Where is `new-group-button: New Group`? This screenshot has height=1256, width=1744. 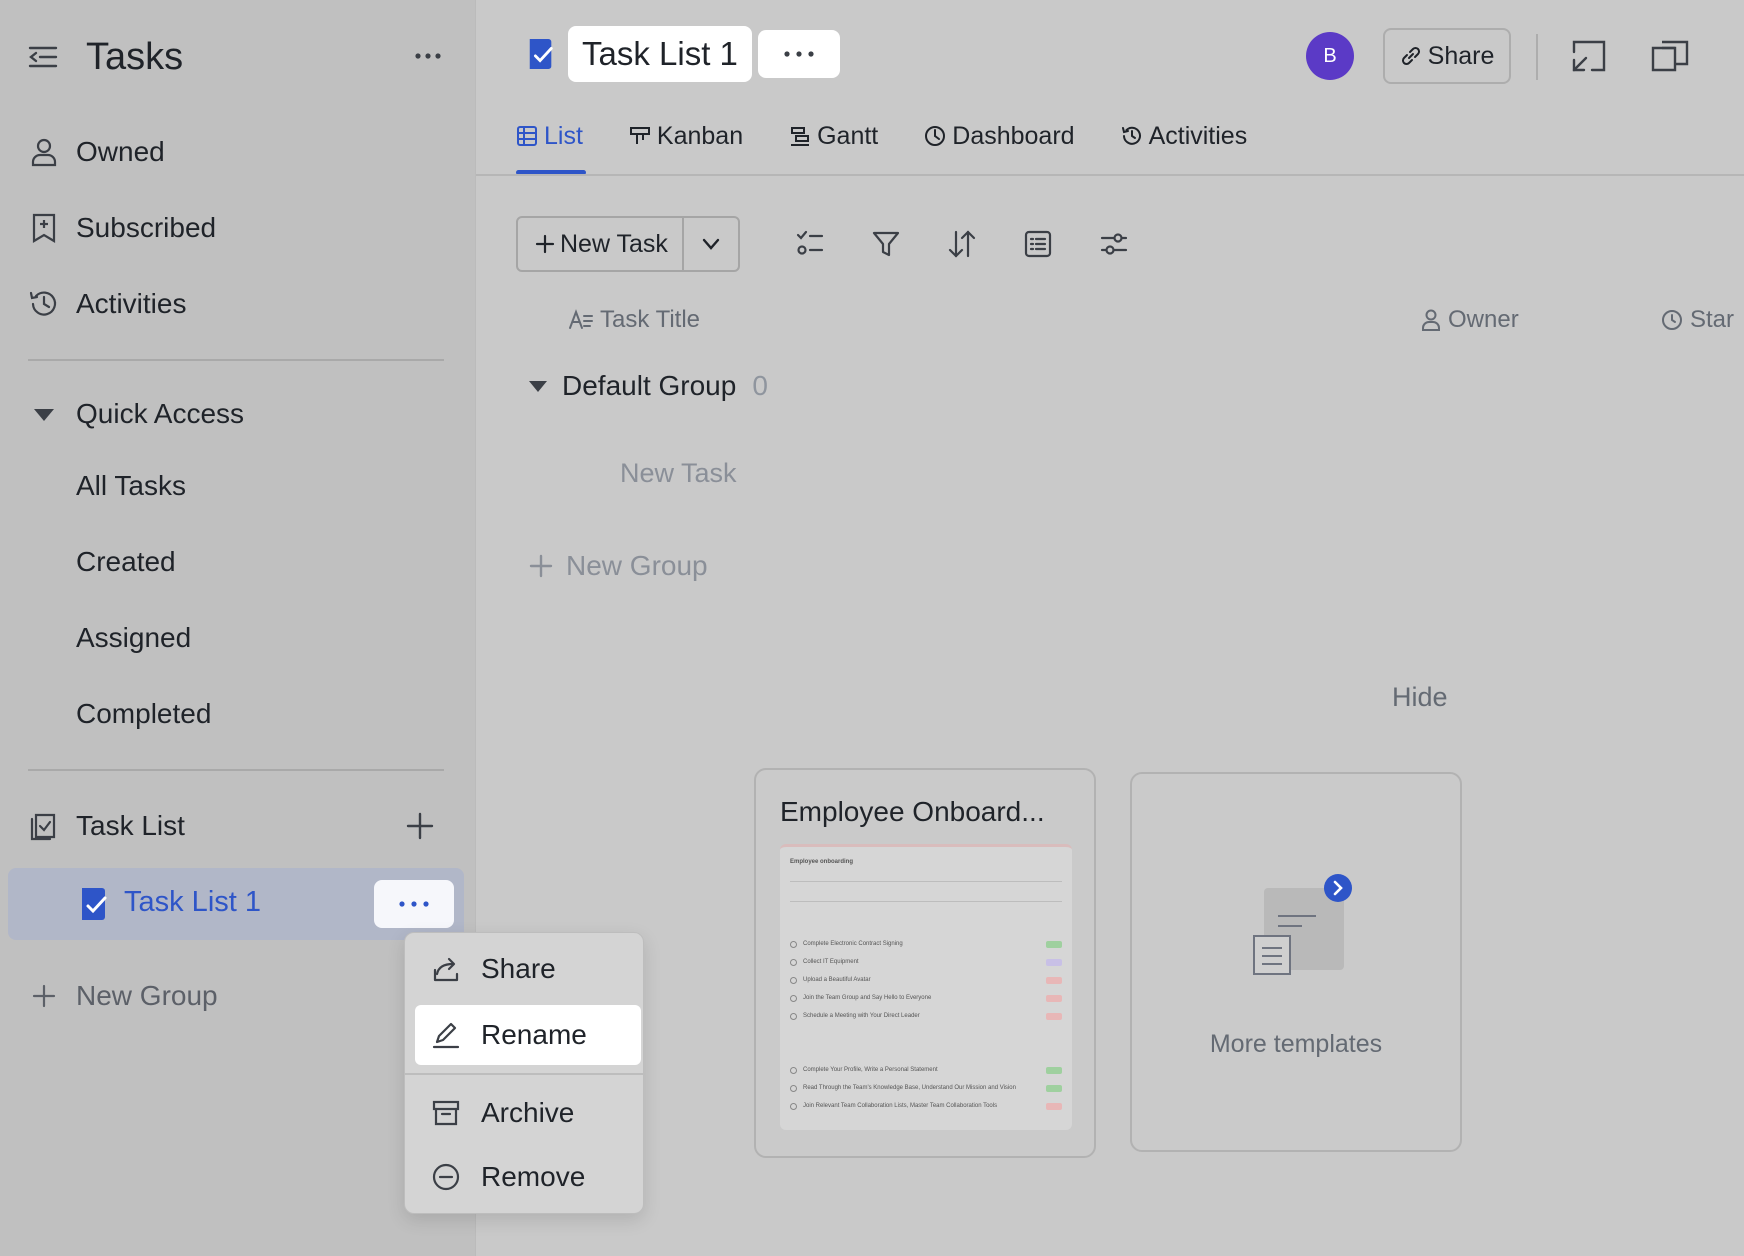 new-group-button: New Group is located at coordinates (618, 566).